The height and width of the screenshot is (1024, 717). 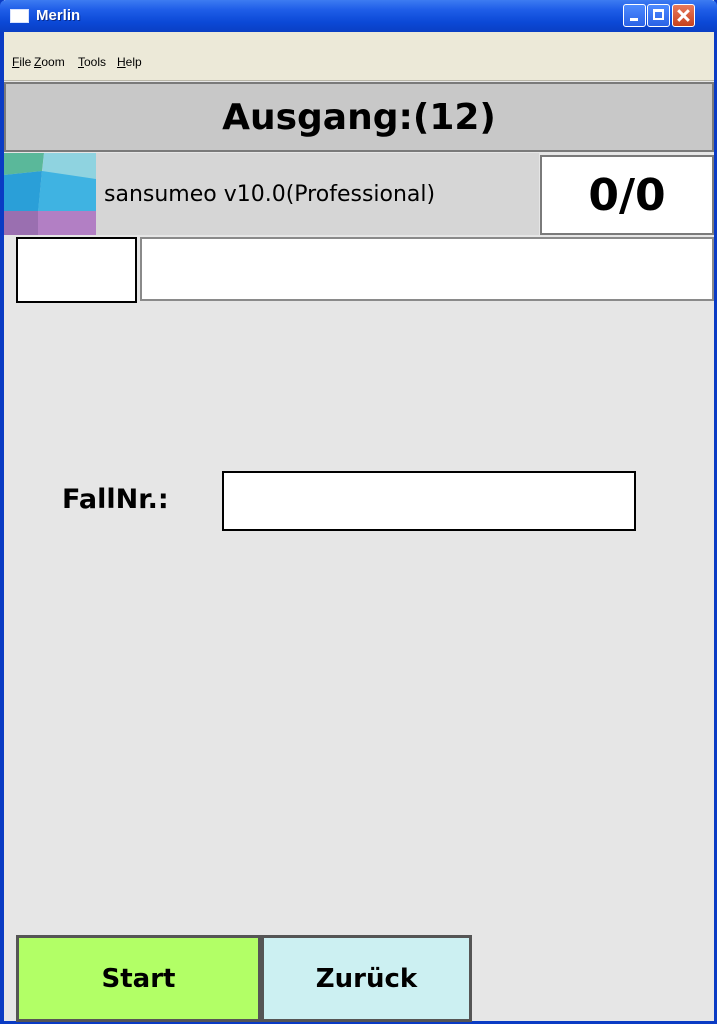 I want to click on window-title: Merlin, so click(x=58, y=15).